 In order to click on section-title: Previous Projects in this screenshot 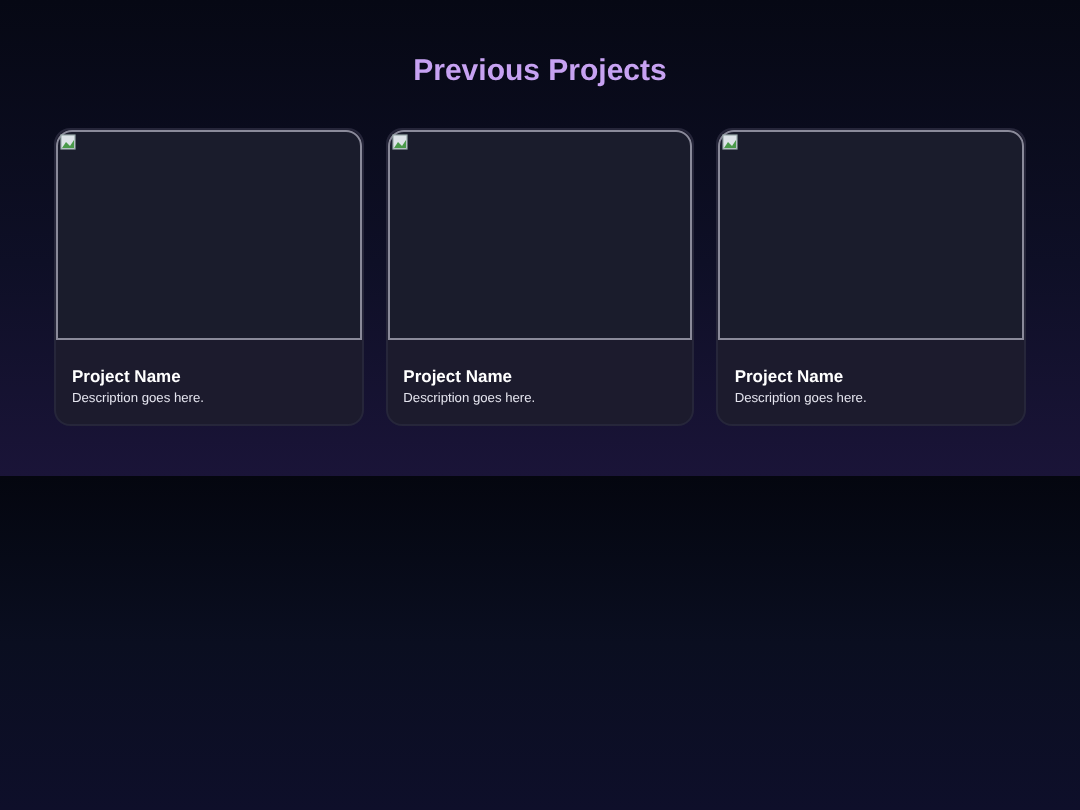, I will do `click(540, 72)`.